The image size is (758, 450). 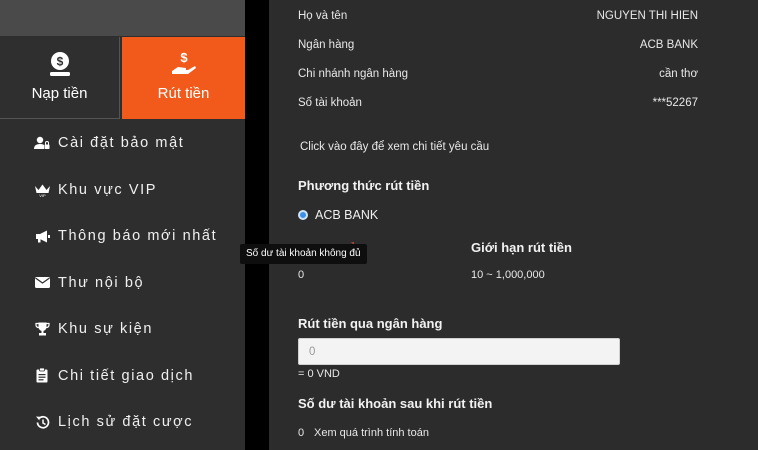 What do you see at coordinates (323, 16) in the screenshot?
I see `info-label: Họ và tên` at bounding box center [323, 16].